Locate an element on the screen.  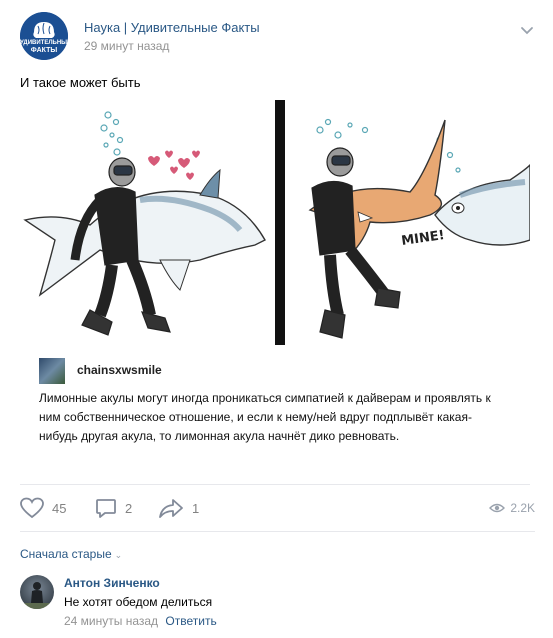
comment-count: 2 is located at coordinates (129, 508).